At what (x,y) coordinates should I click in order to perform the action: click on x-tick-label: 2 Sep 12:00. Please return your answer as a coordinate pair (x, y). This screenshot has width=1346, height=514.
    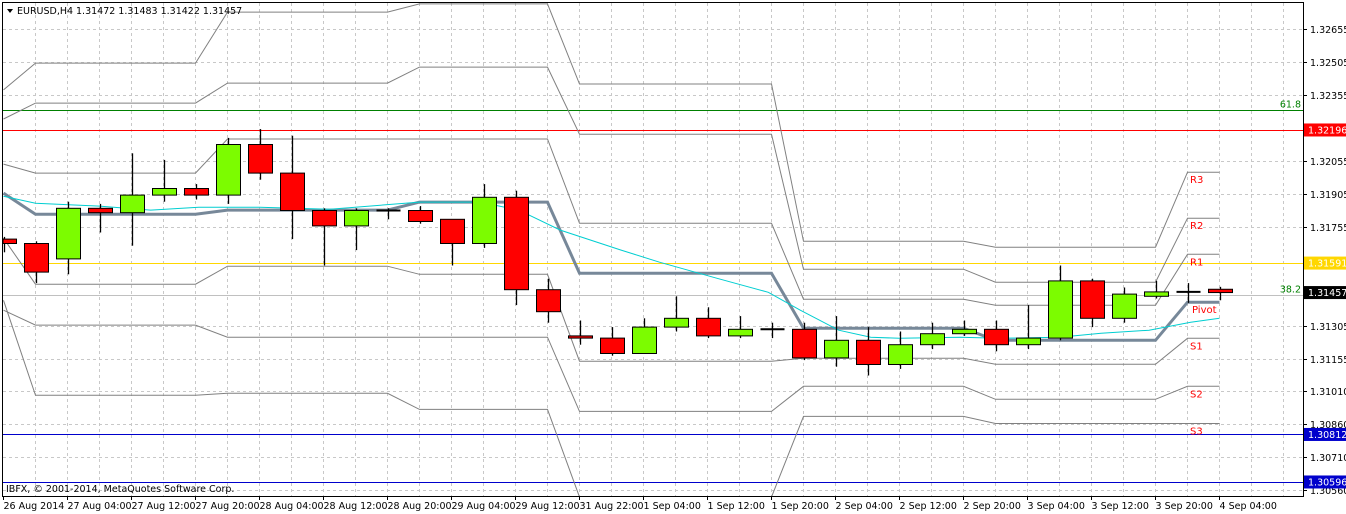
    Looking at the image, I should click on (928, 506).